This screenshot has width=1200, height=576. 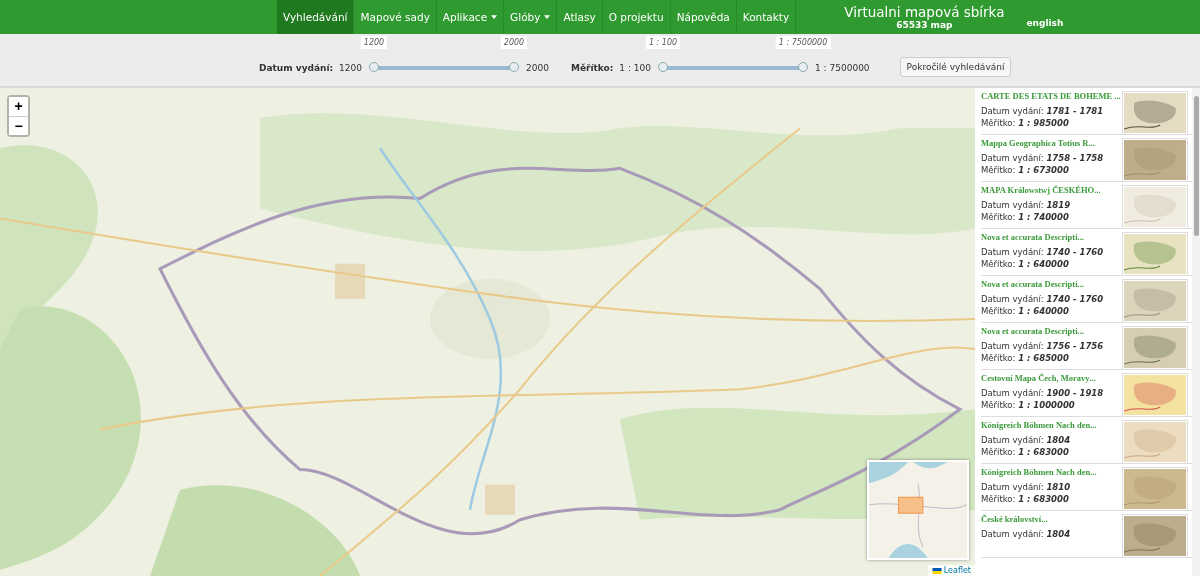 What do you see at coordinates (1086, 487) in the screenshot?
I see `result-item: Königreich Böhmen Nach den... Datum vydání: 1810 Měřítko: 1 : 683000` at bounding box center [1086, 487].